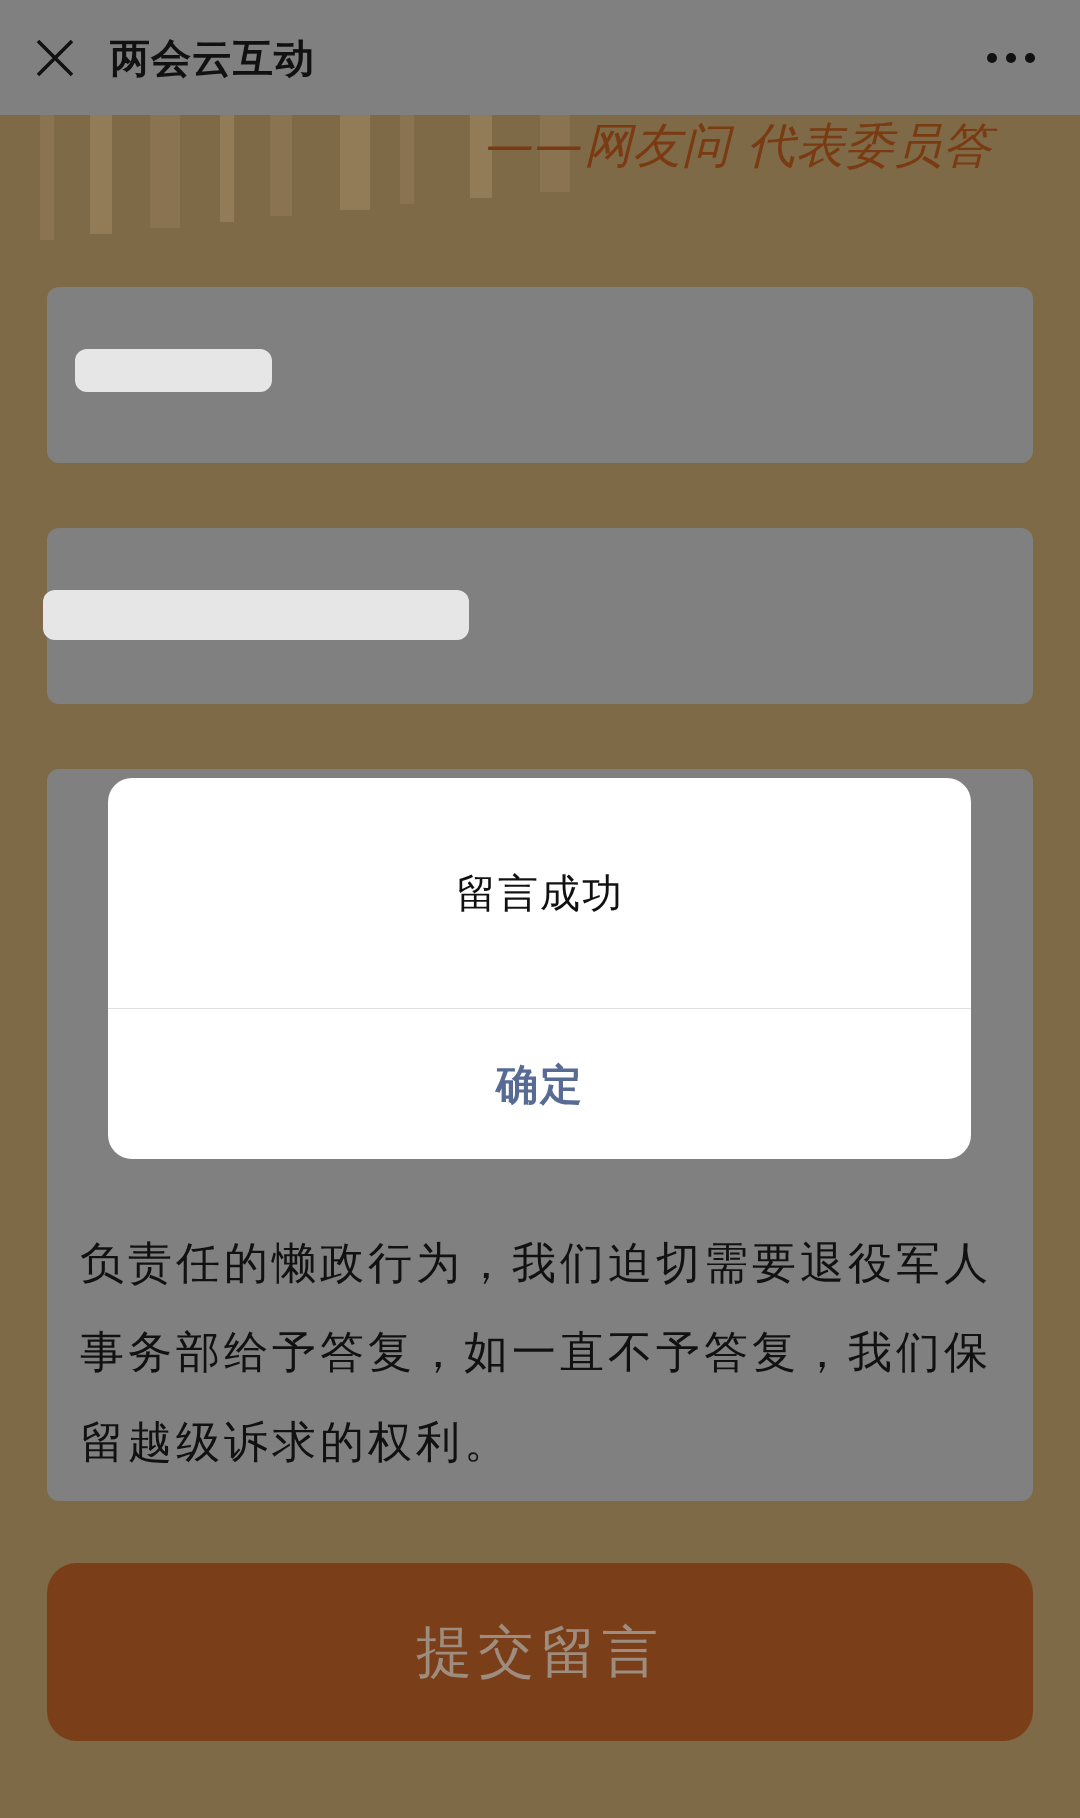 The height and width of the screenshot is (1818, 1080). What do you see at coordinates (296, 1441) in the screenshot?
I see `message-text: 留越级诉求的权利。` at bounding box center [296, 1441].